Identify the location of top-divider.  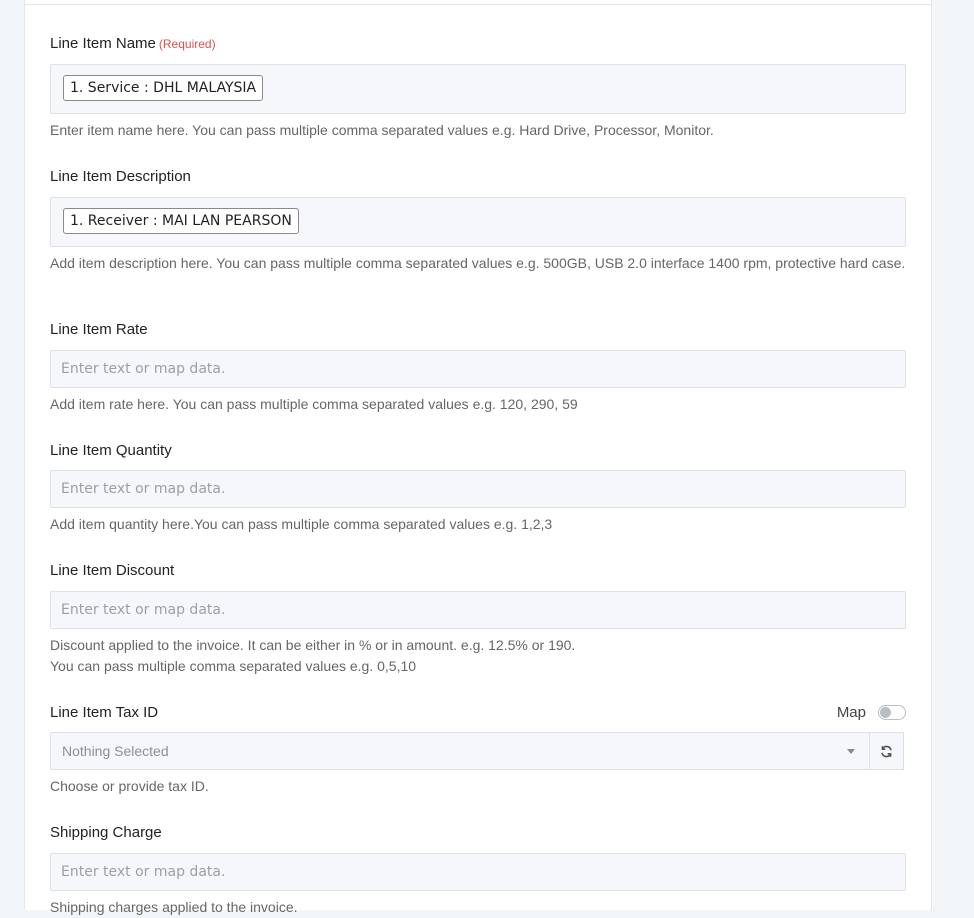
(478, 4).